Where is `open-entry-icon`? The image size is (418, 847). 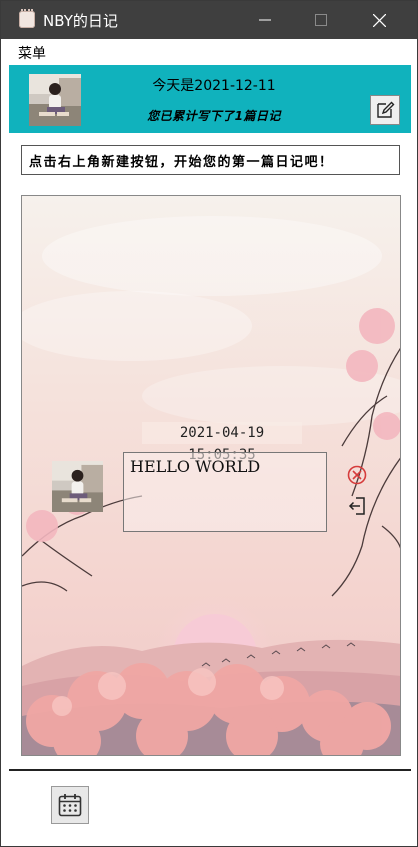
open-entry-icon is located at coordinates (356, 506).